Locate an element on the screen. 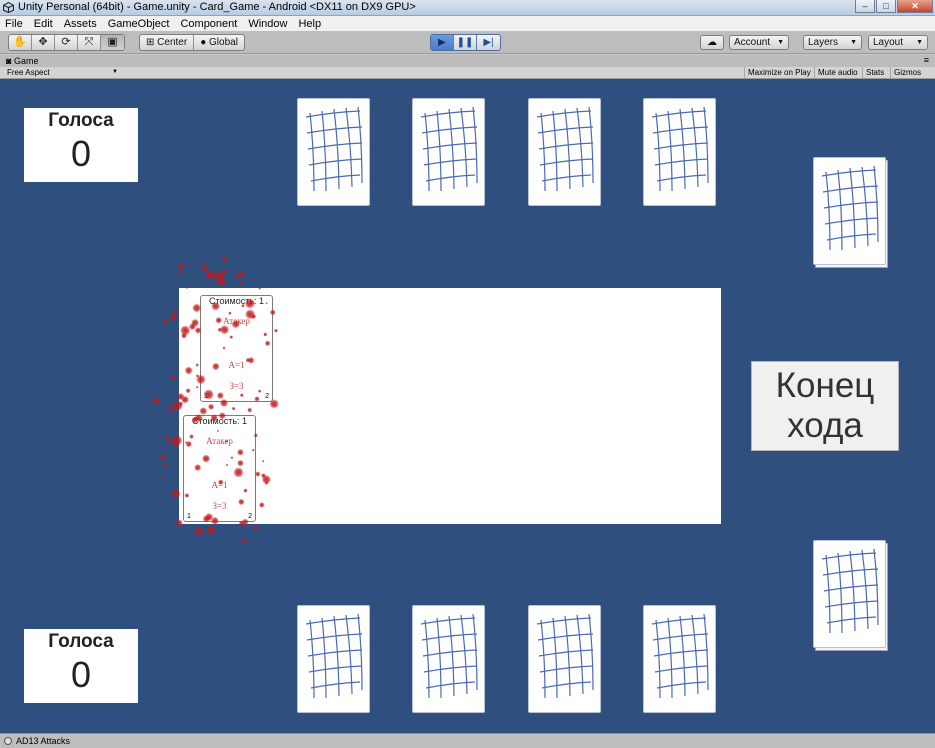  globe-icon: ● is located at coordinates (203, 42).